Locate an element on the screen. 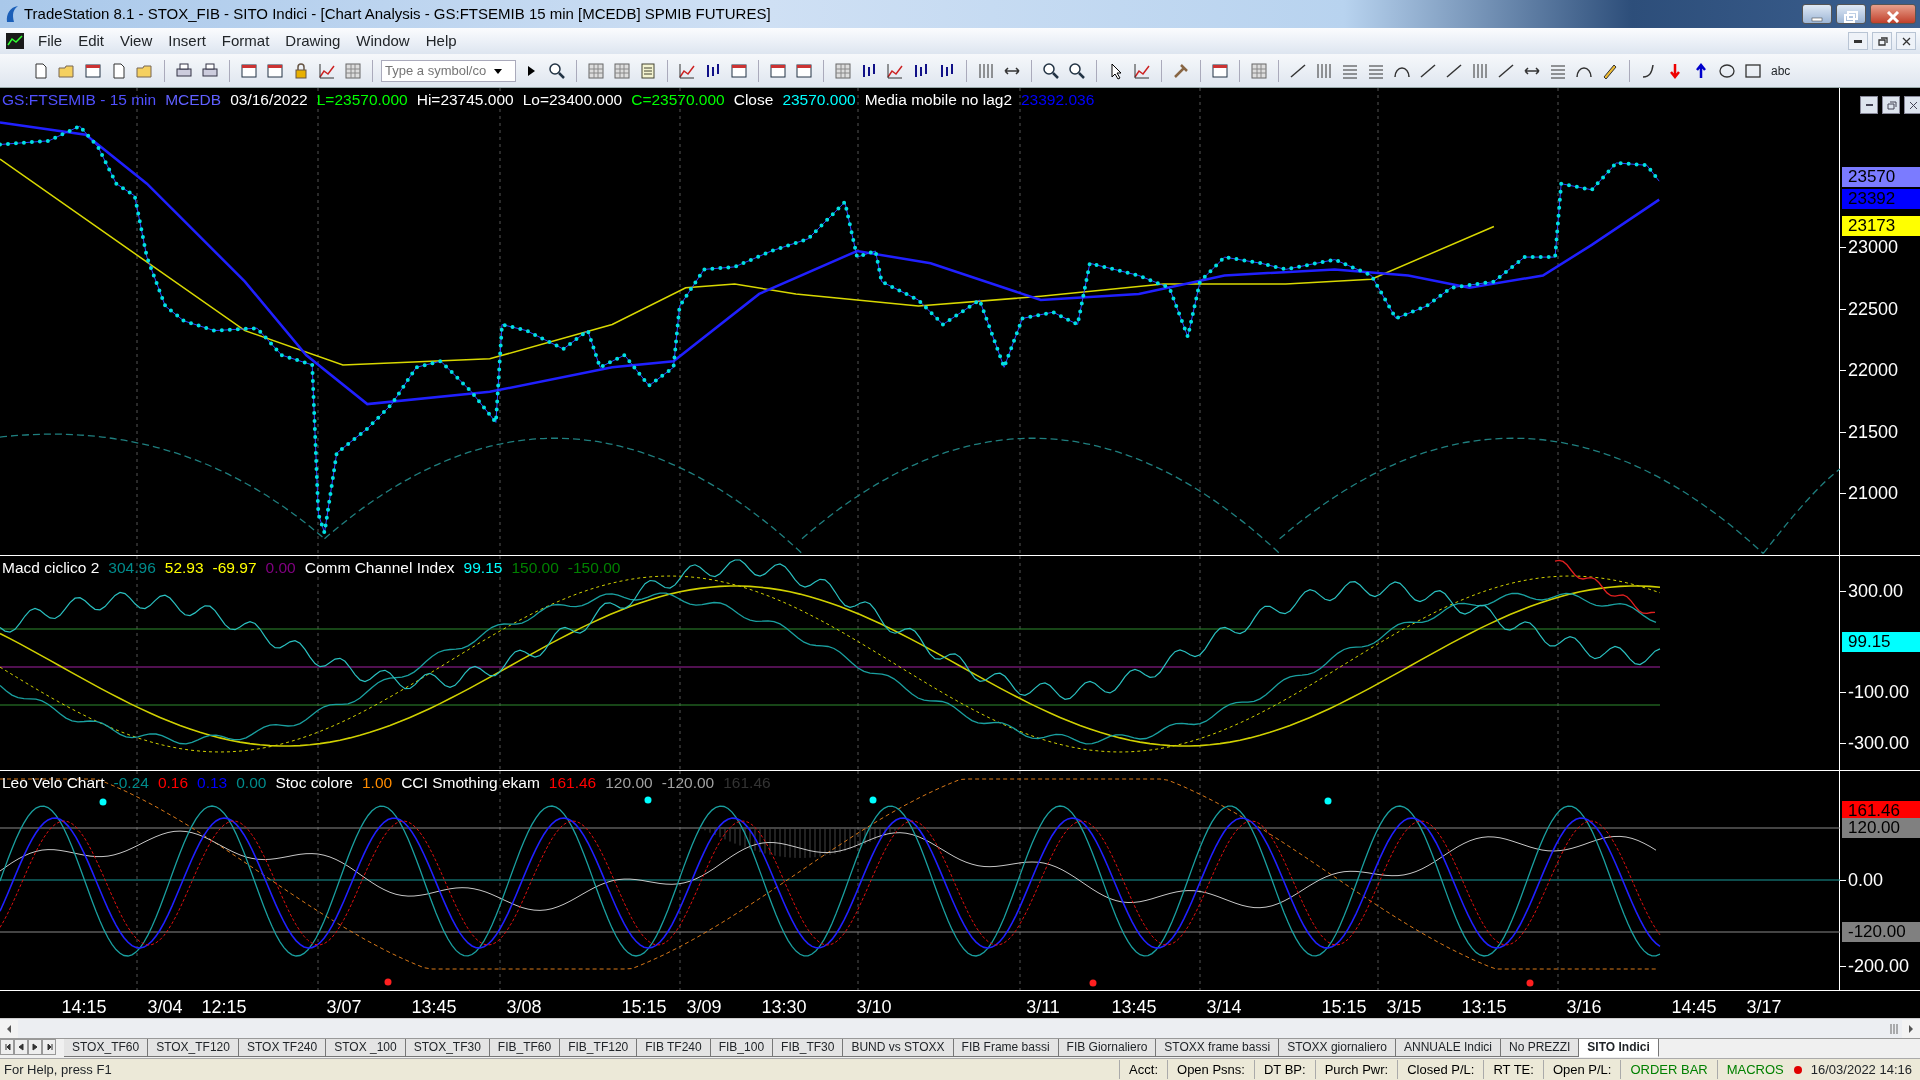 Image resolution: width=1920 pixels, height=1080 pixels. status-field: MACROS is located at coordinates (1754, 1069).